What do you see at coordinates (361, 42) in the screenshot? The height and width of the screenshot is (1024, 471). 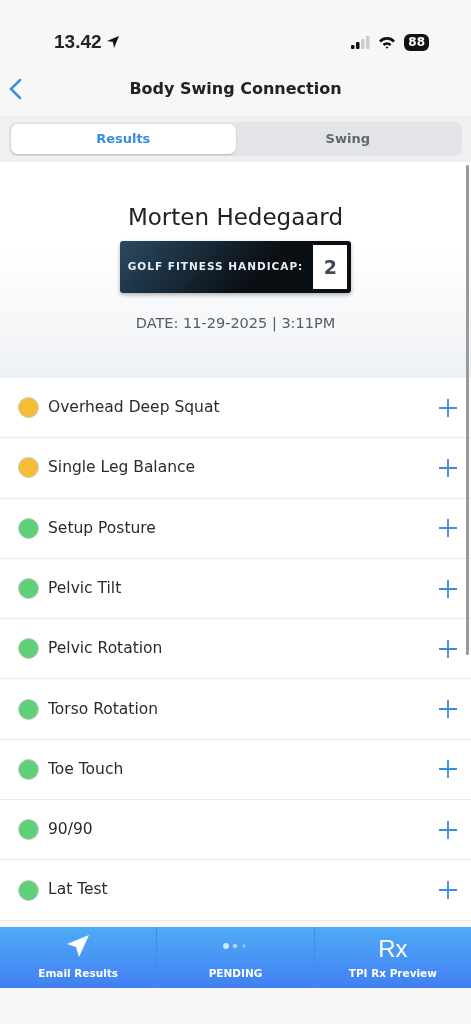 I see `signal-icon` at bounding box center [361, 42].